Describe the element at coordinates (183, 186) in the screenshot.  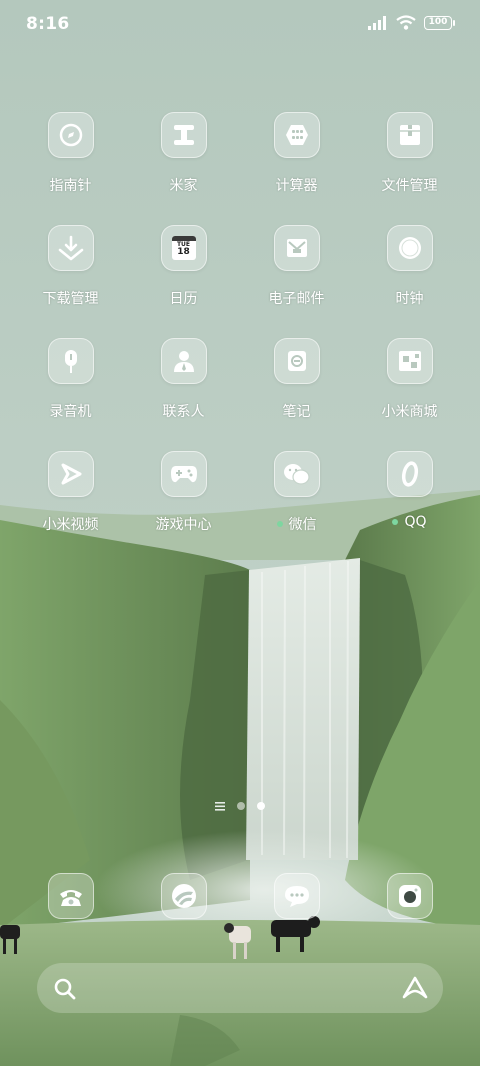
I see `app-label: 米家` at that location.